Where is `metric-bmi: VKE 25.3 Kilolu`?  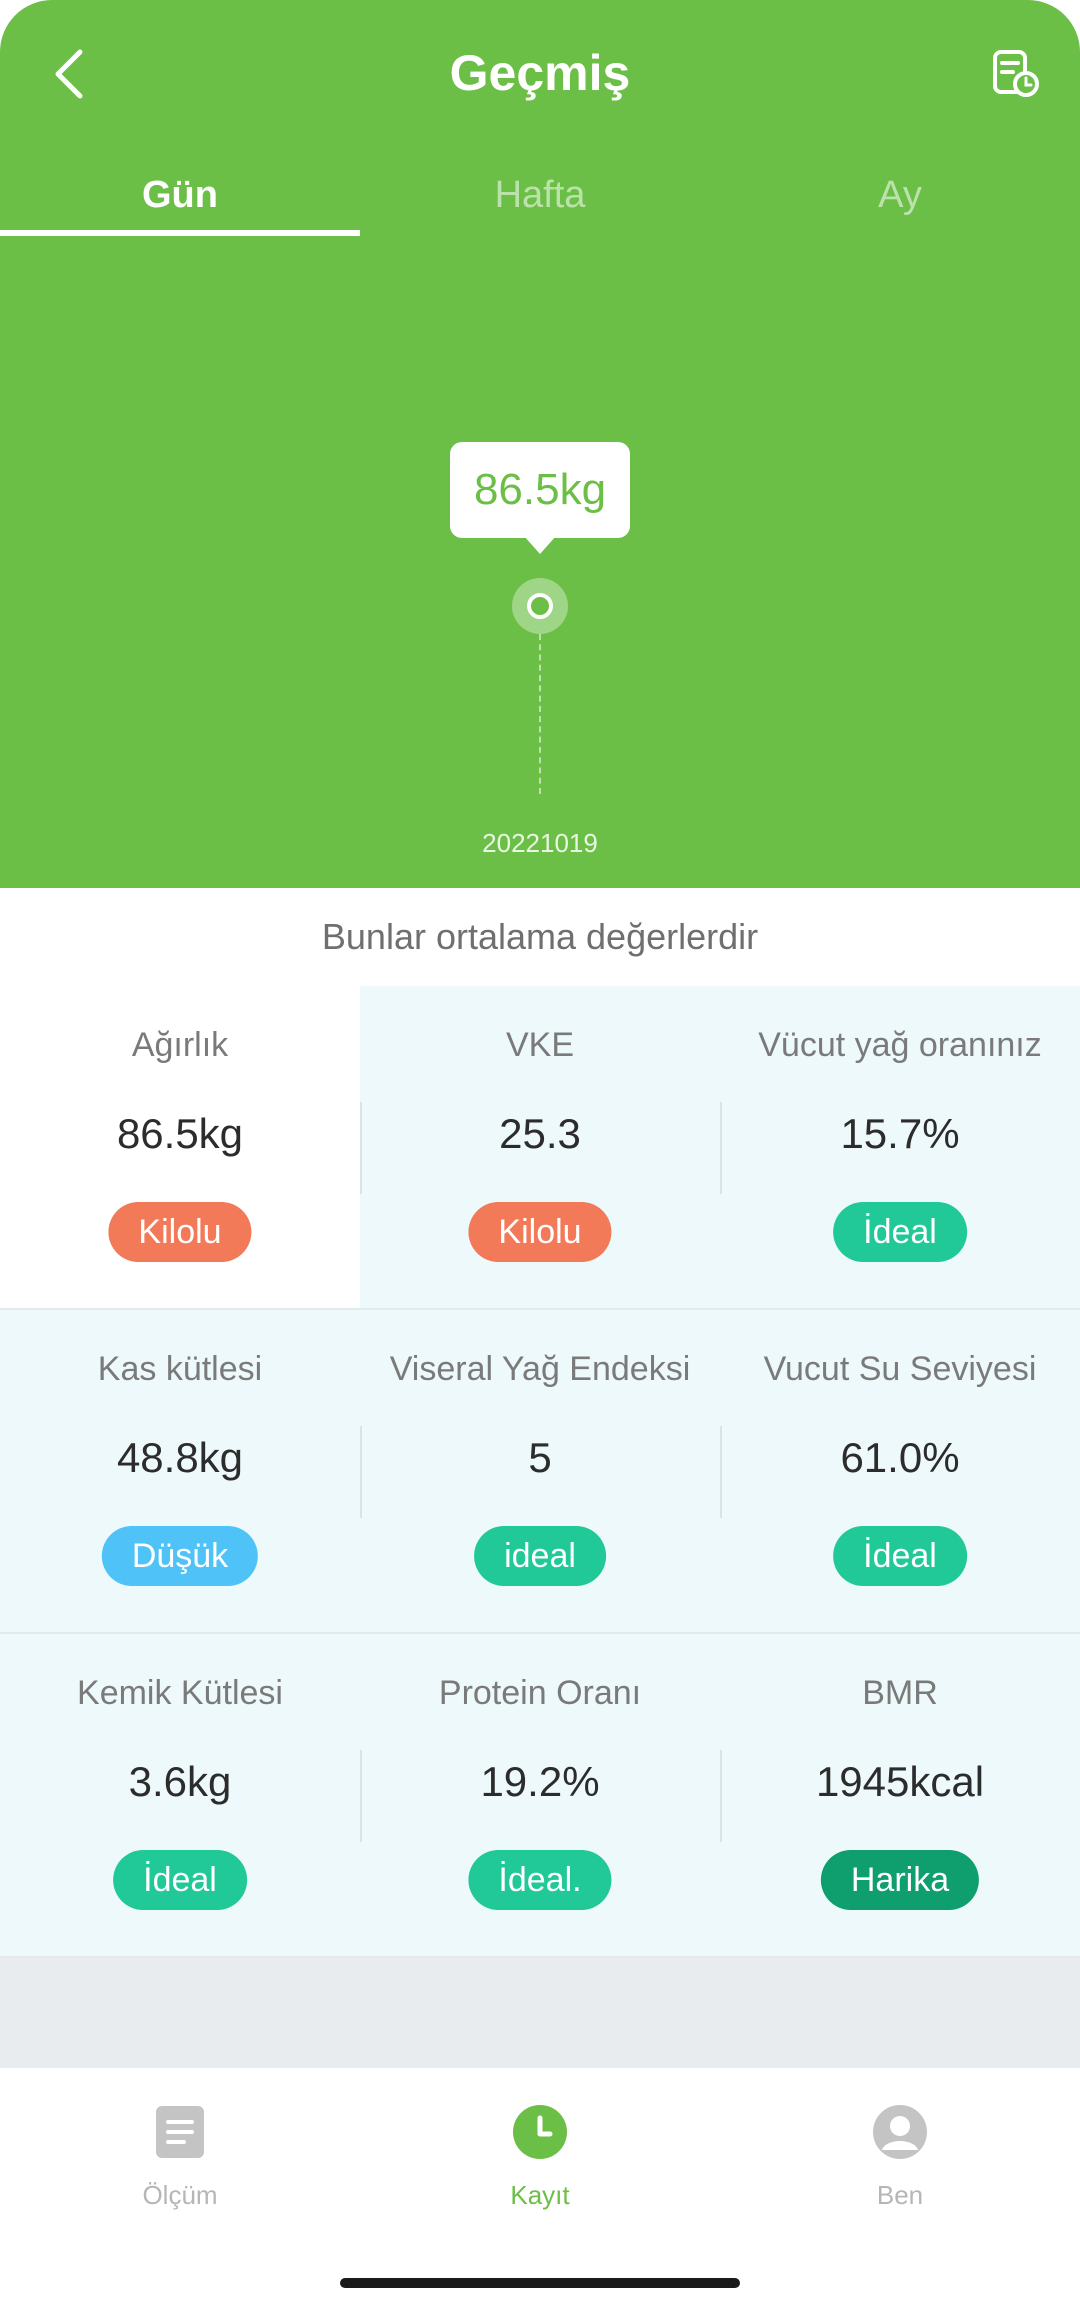
metric-bmi: VKE 25.3 Kilolu is located at coordinates (540, 1147).